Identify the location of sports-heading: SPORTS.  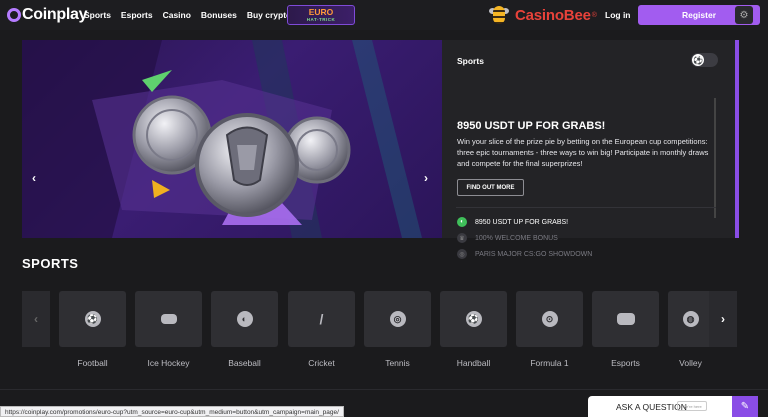
(50, 263).